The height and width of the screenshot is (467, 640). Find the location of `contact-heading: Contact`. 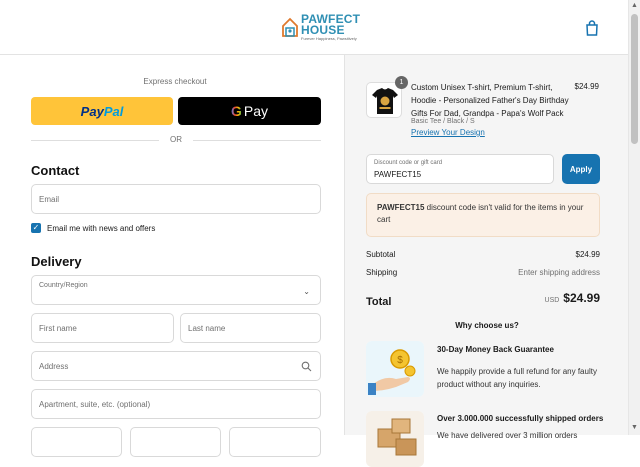

contact-heading: Contact is located at coordinates (55, 170).